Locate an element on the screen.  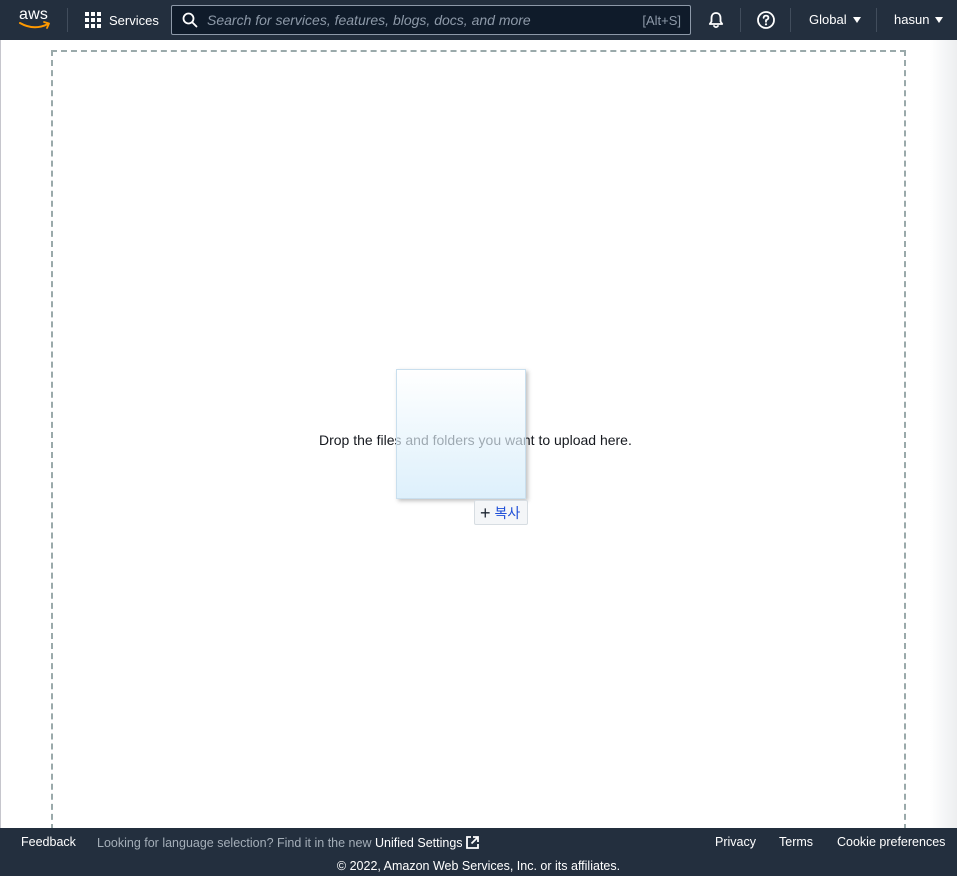
unified-settings-label: Unified Settings is located at coordinates (418, 843).